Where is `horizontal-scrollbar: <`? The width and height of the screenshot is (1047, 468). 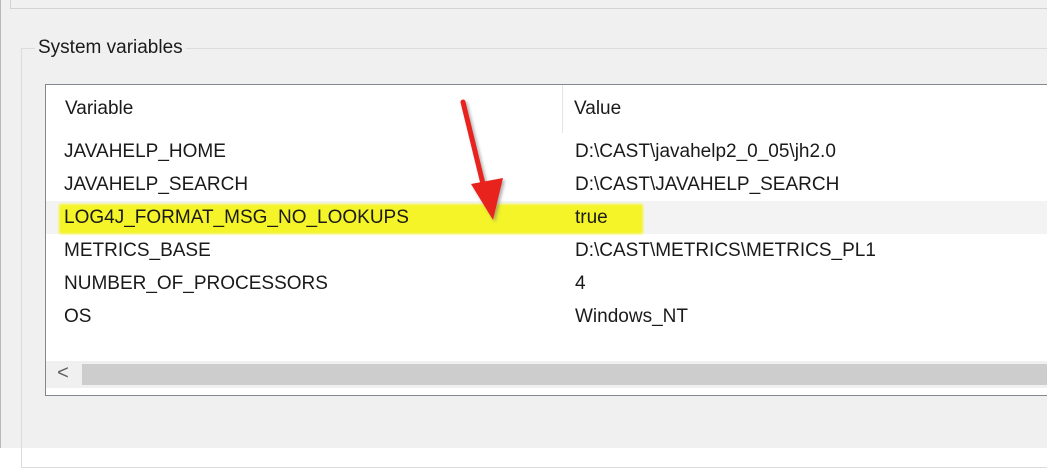 horizontal-scrollbar: < is located at coordinates (546, 374).